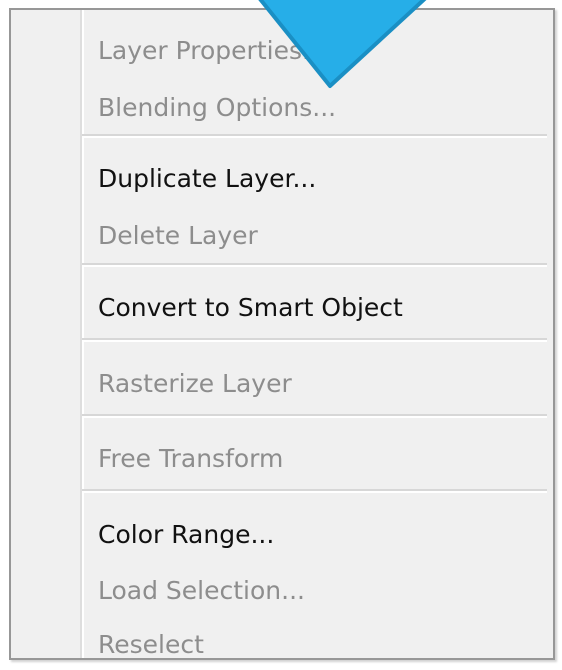 This screenshot has width=562, height=670. What do you see at coordinates (178, 236) in the screenshot?
I see `menu-item-delete-layer: Delete Layer` at bounding box center [178, 236].